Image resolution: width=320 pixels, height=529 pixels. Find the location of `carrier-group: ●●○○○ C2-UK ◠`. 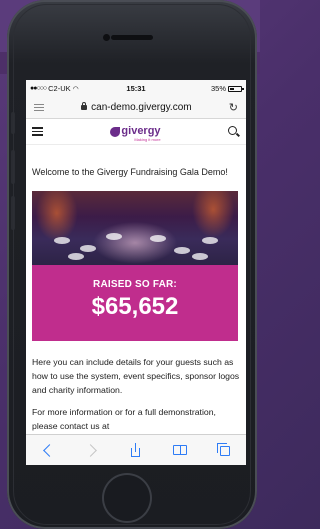

carrier-group: ●●○○○ C2-UK ◠ is located at coordinates (54, 88).